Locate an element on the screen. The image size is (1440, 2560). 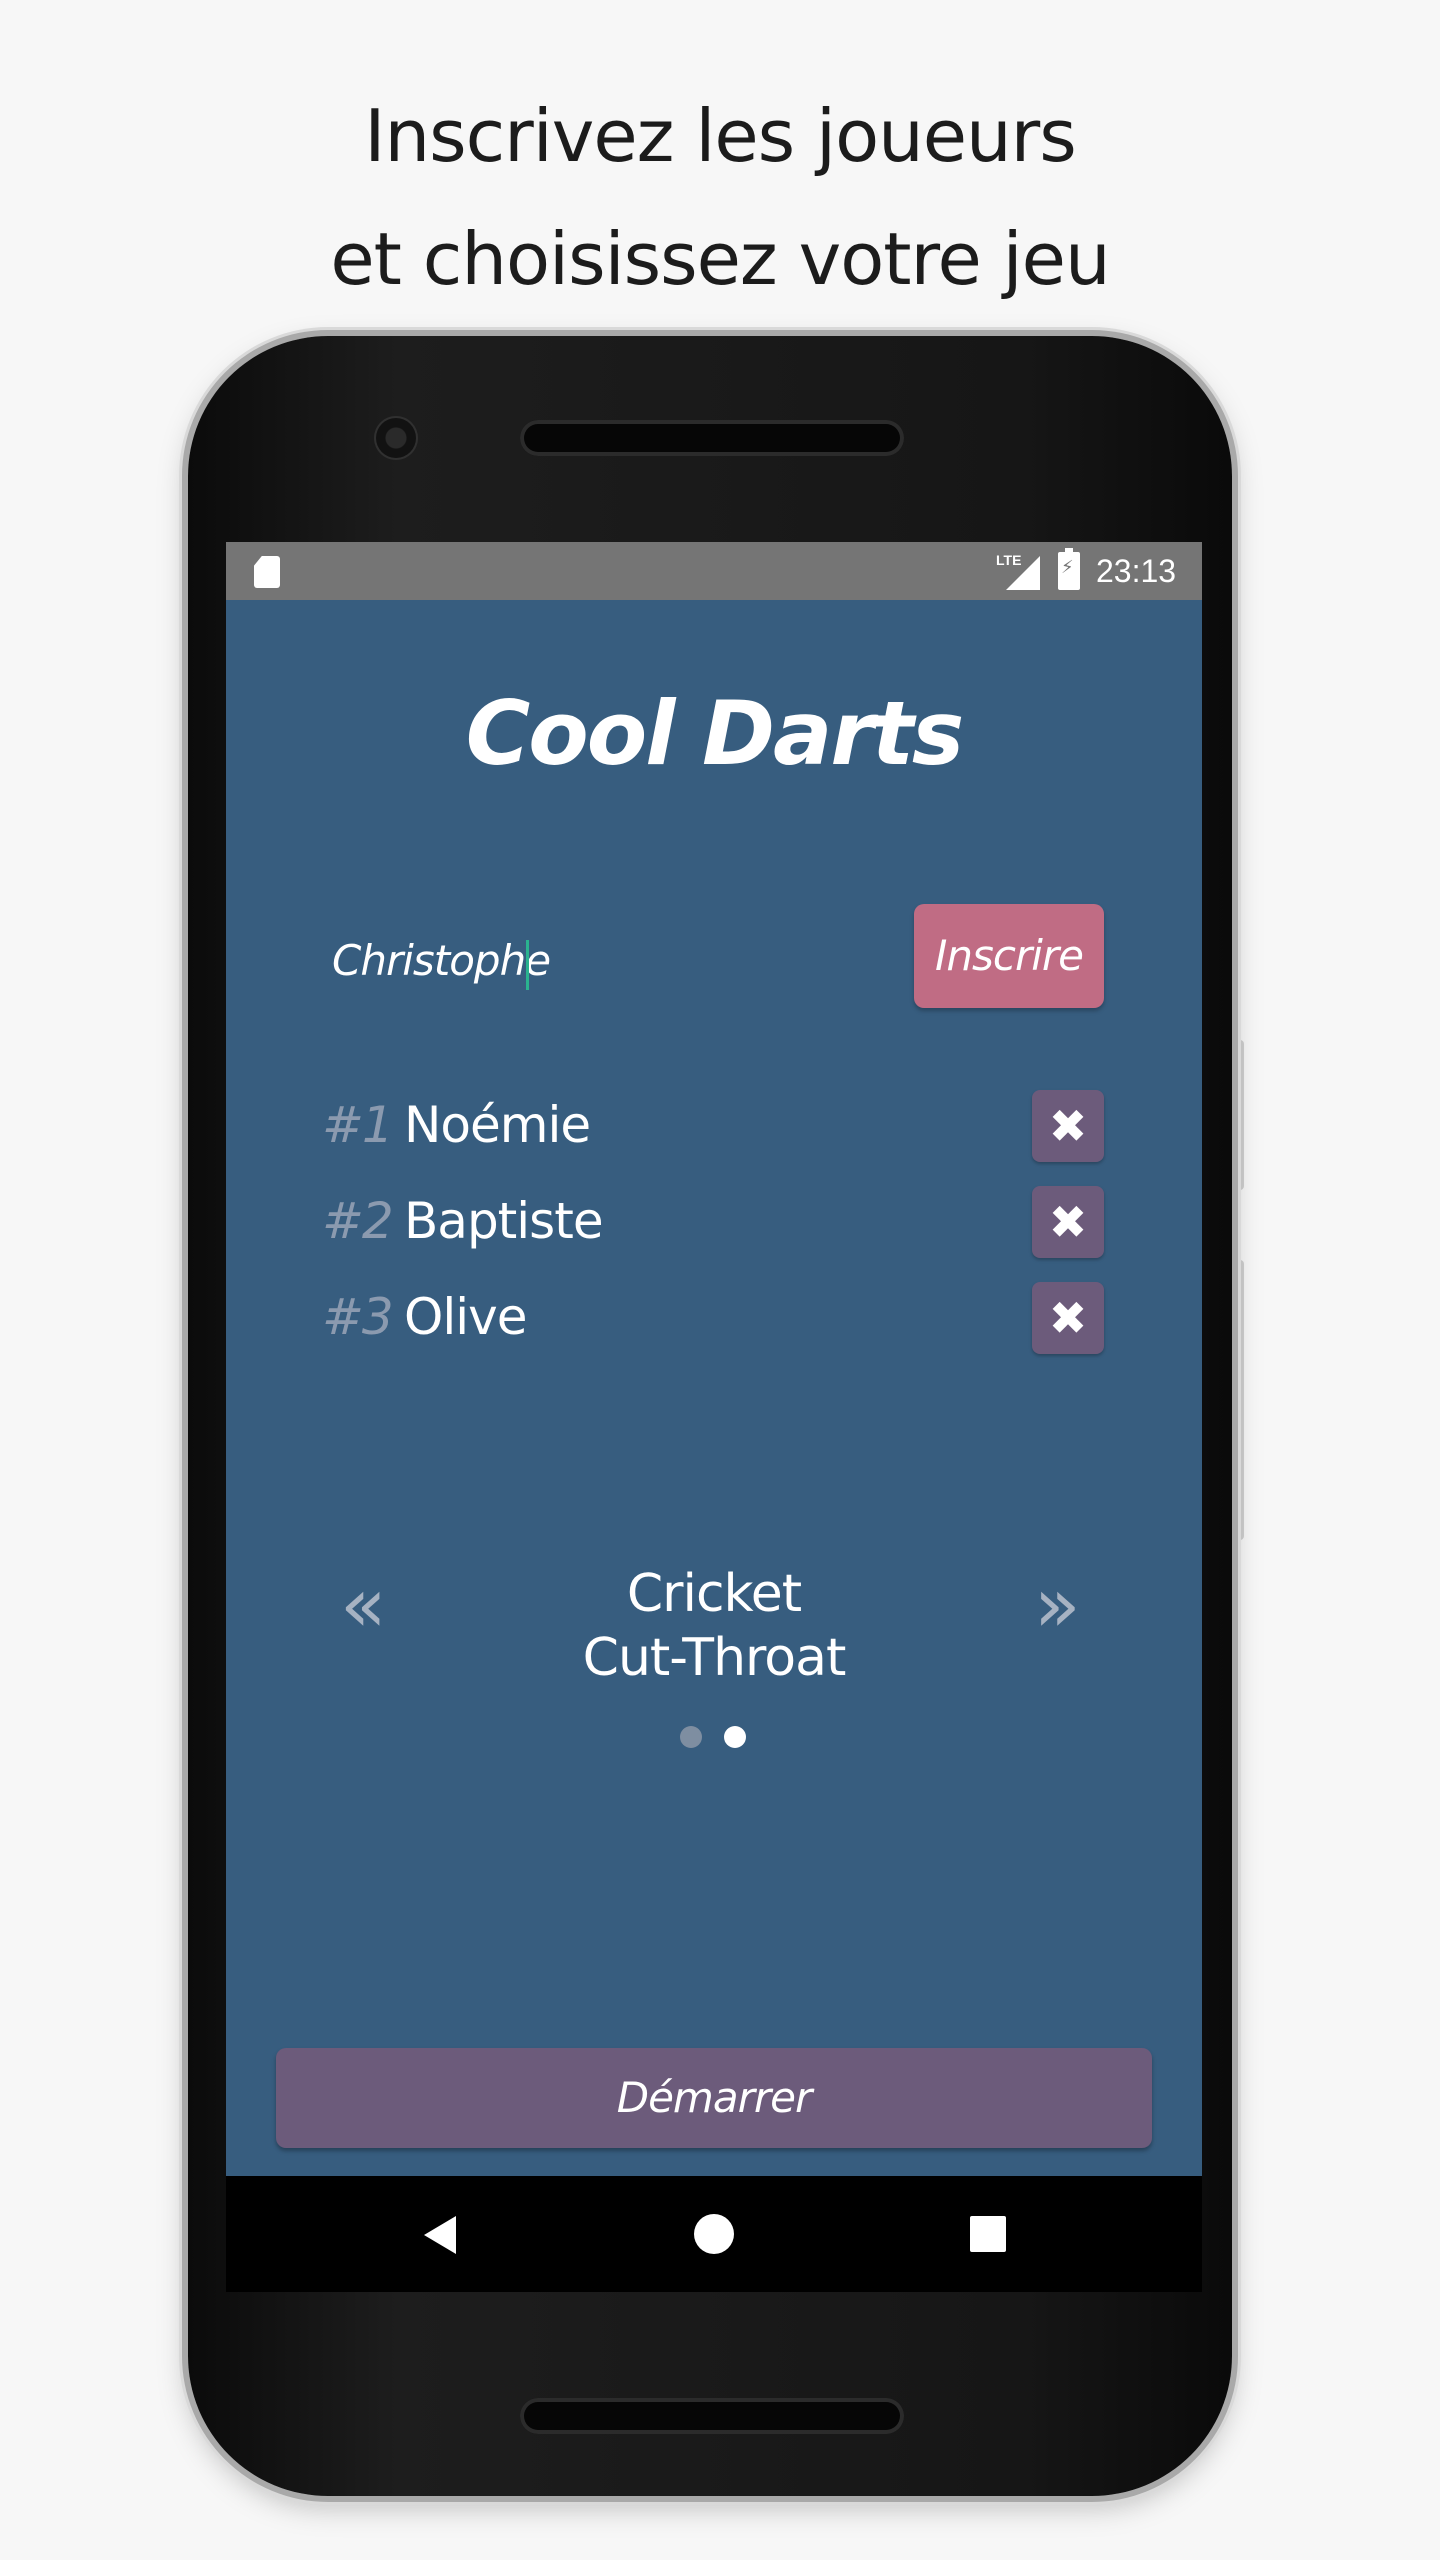
player-number: #3 is located at coordinates (358, 1317).